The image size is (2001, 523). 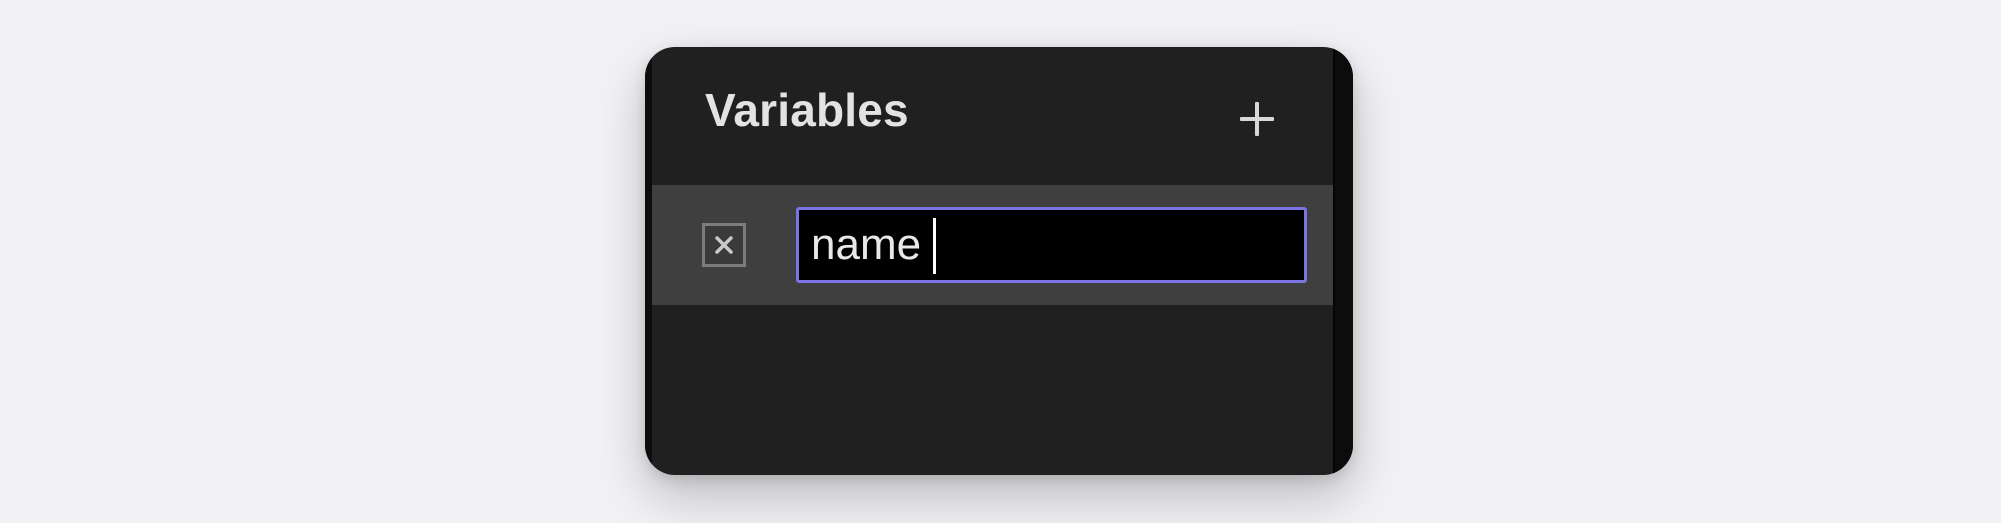 What do you see at coordinates (1343, 261) in the screenshot?
I see `panel-scrollbar-track` at bounding box center [1343, 261].